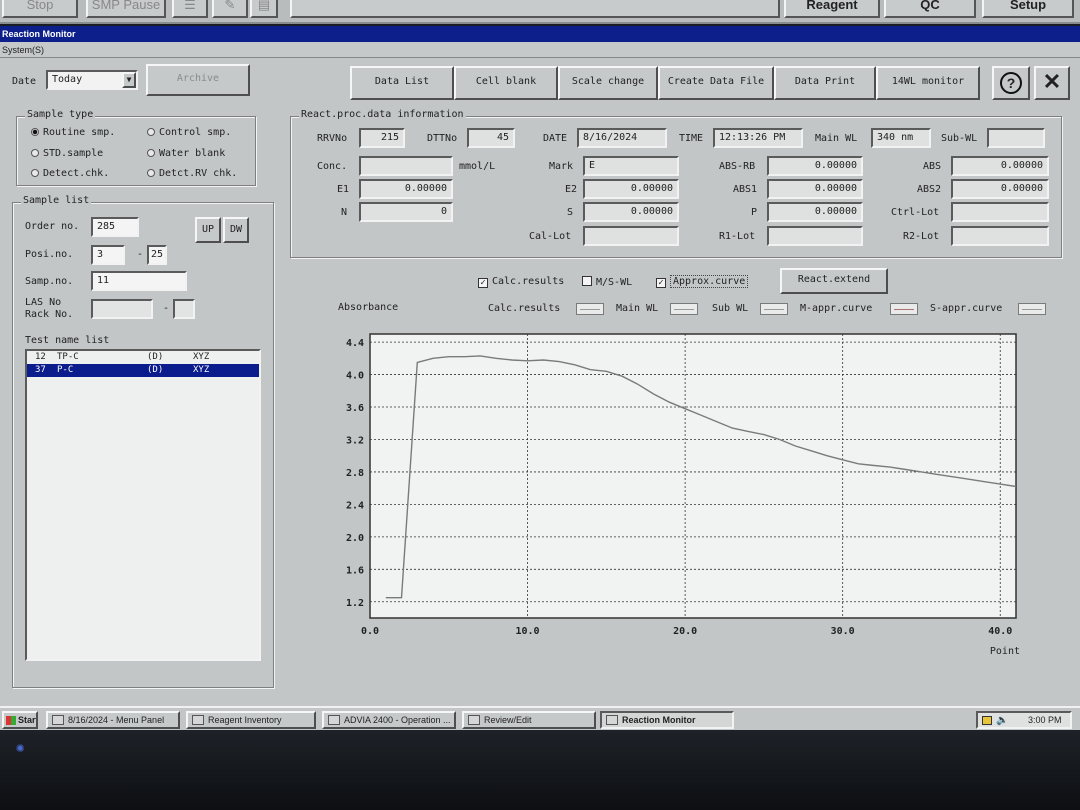 The width and height of the screenshot is (1080, 810). I want to click on las-rack-field, so click(122, 309).